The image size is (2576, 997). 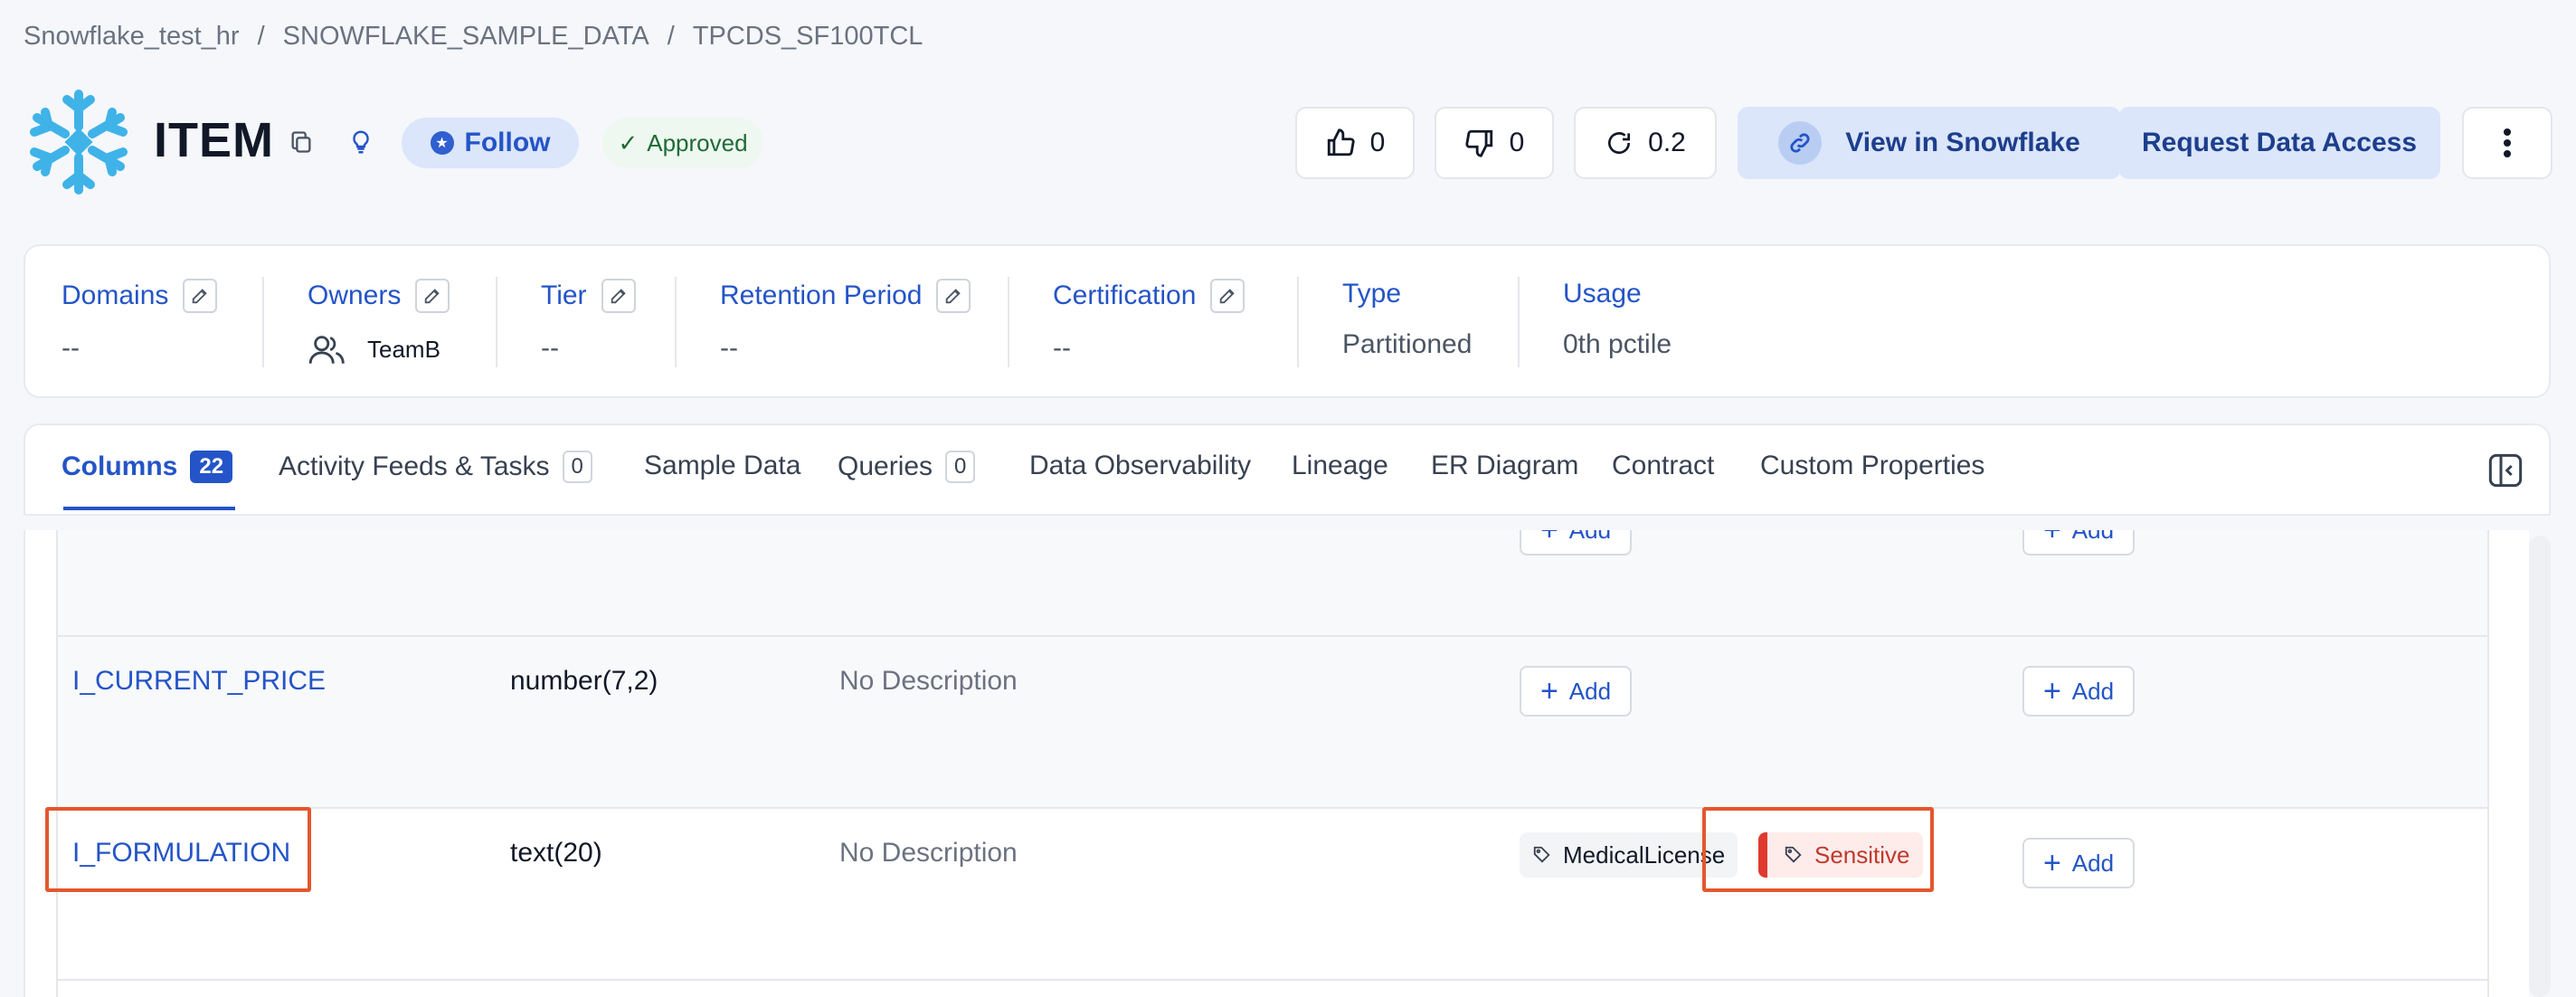 I want to click on follow-button: ★ Follow, so click(x=490, y=143).